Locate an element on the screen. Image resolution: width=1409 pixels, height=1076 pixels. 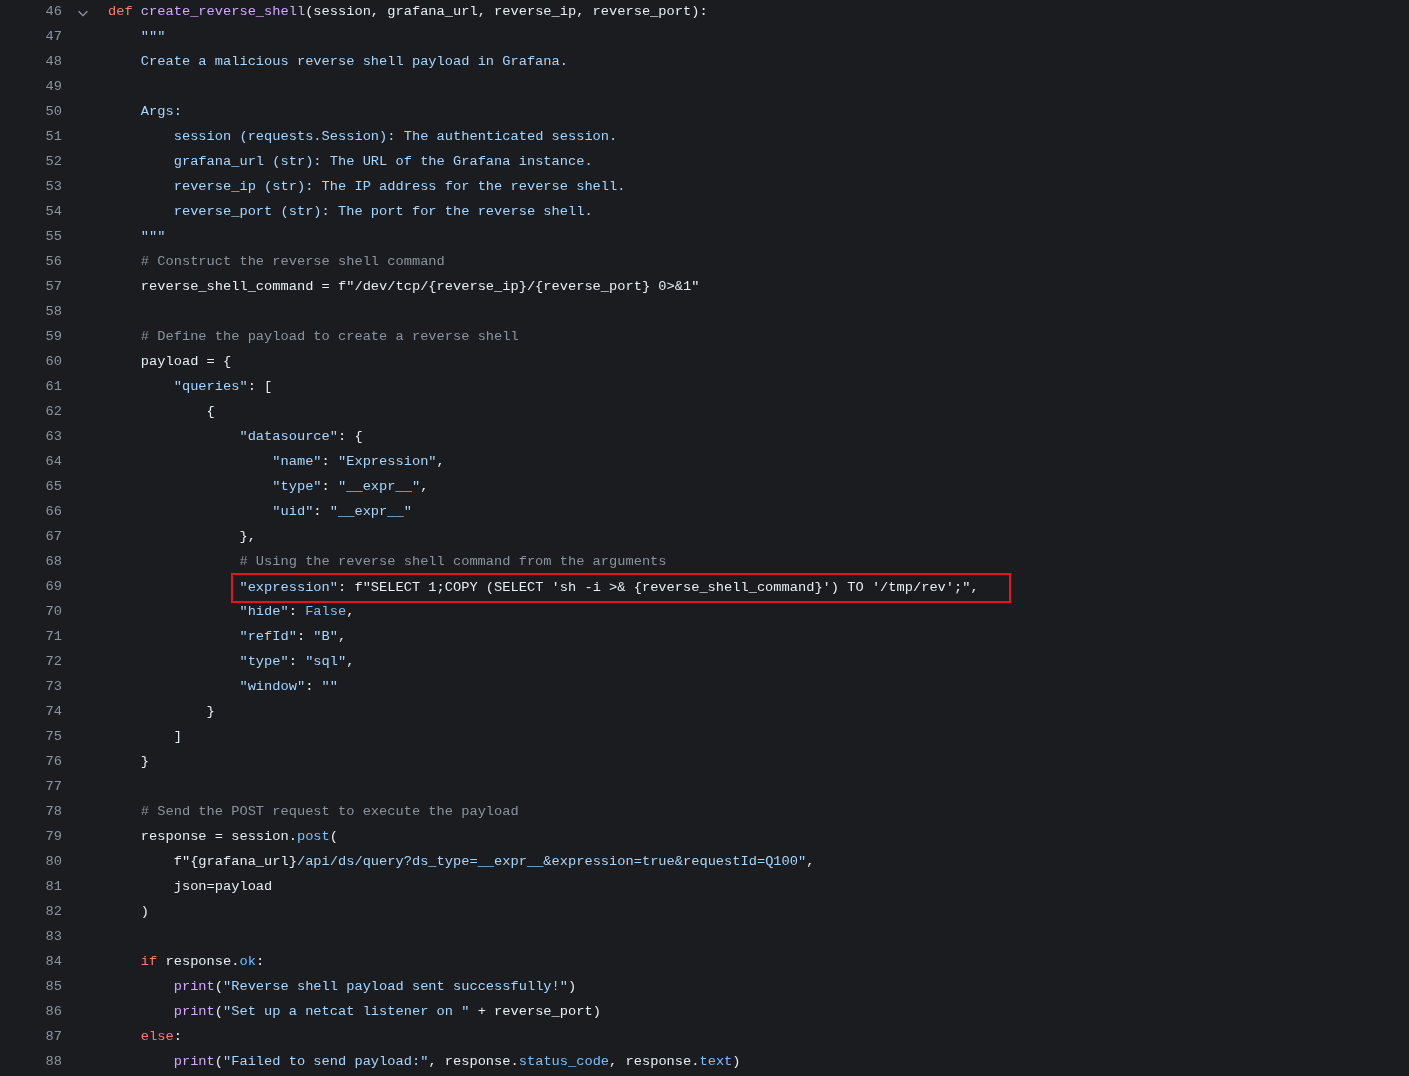
line-number: 57 is located at coordinates (53, 287).